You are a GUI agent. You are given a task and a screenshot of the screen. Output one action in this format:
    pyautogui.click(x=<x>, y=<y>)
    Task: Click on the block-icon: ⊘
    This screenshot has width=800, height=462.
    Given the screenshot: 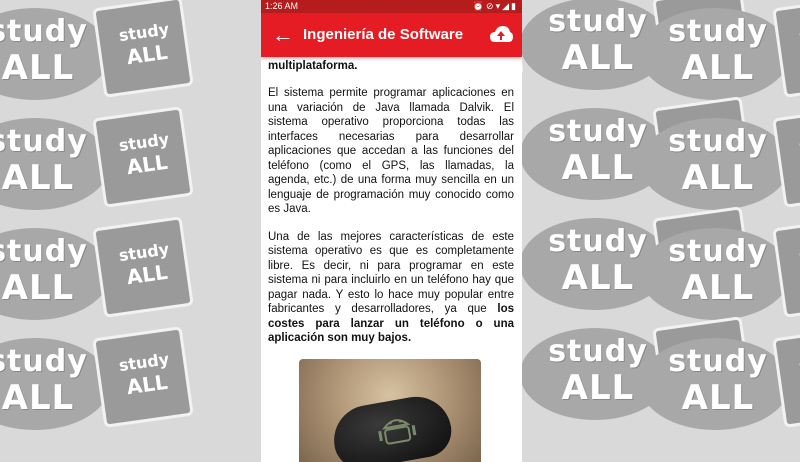 What is the action you would take?
    pyautogui.click(x=491, y=6)
    